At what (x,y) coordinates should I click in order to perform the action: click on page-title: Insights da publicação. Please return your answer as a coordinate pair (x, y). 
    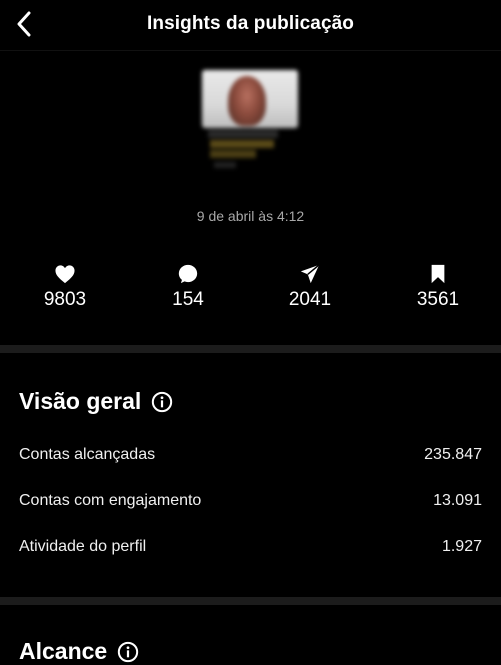
    Looking at the image, I should click on (250, 23).